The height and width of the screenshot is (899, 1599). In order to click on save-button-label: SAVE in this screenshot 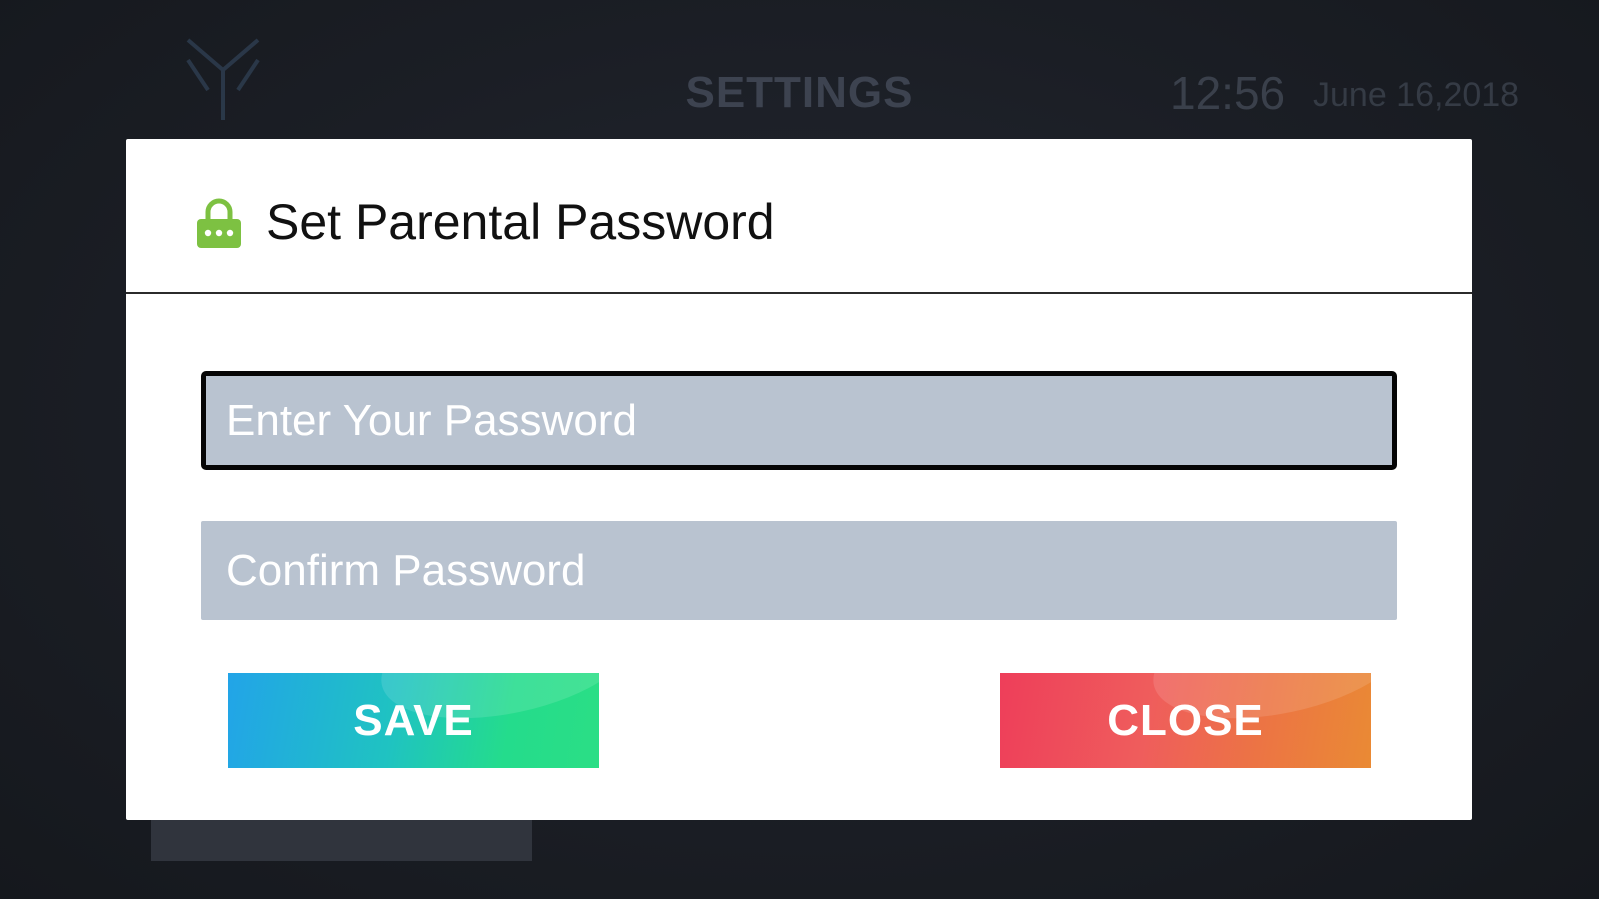, I will do `click(413, 720)`.